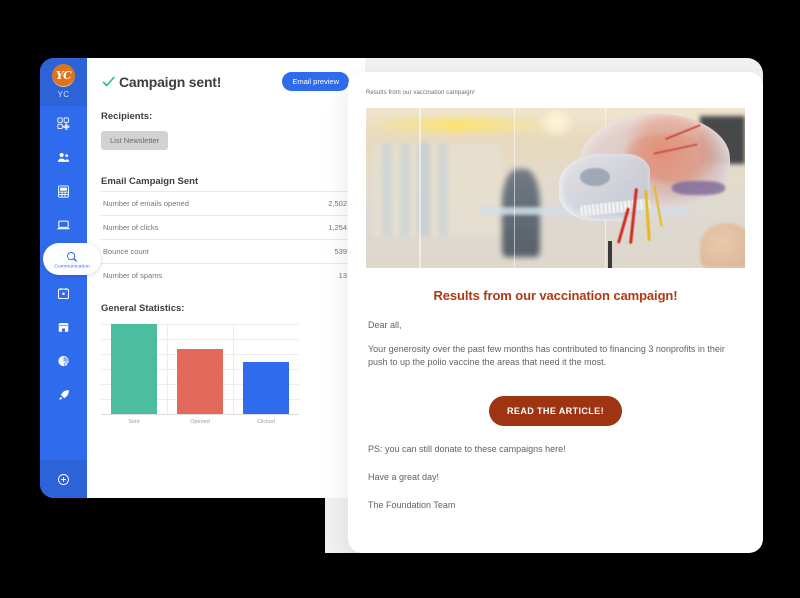 This screenshot has height=598, width=800. I want to click on contacts-icon, so click(63, 157).